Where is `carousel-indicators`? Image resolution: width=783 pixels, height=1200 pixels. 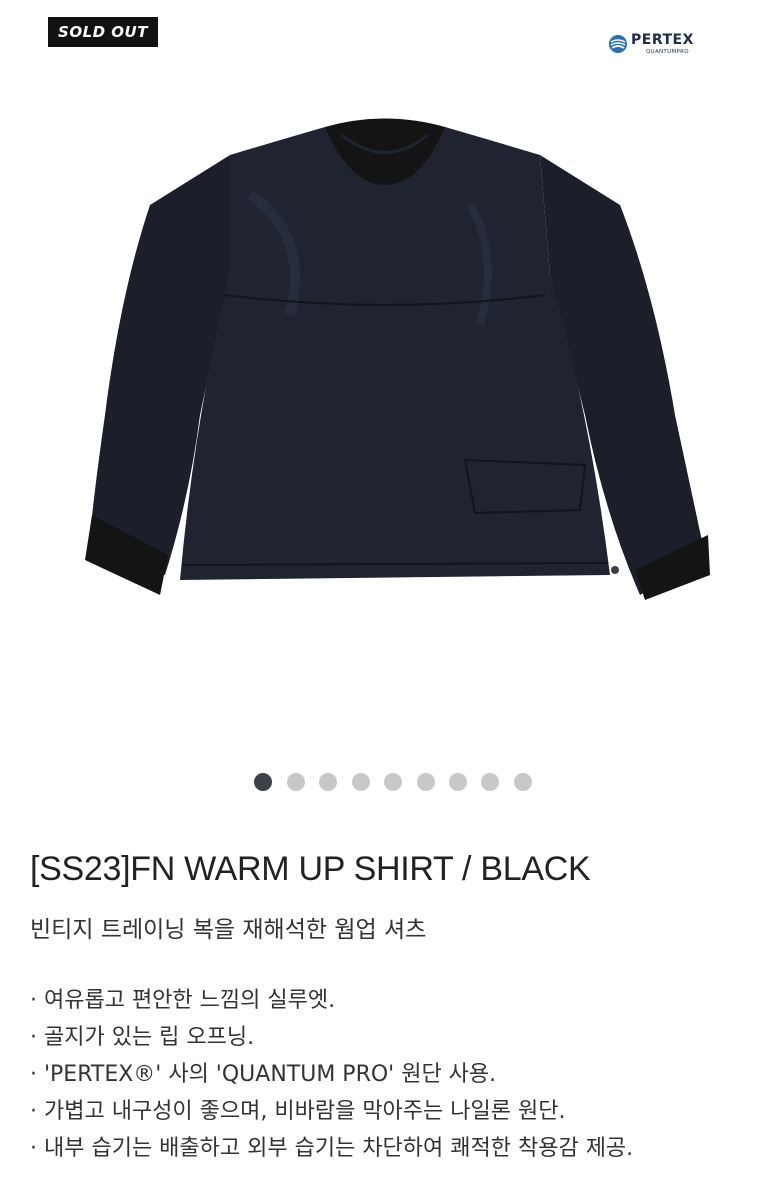
carousel-indicators is located at coordinates (391, 783).